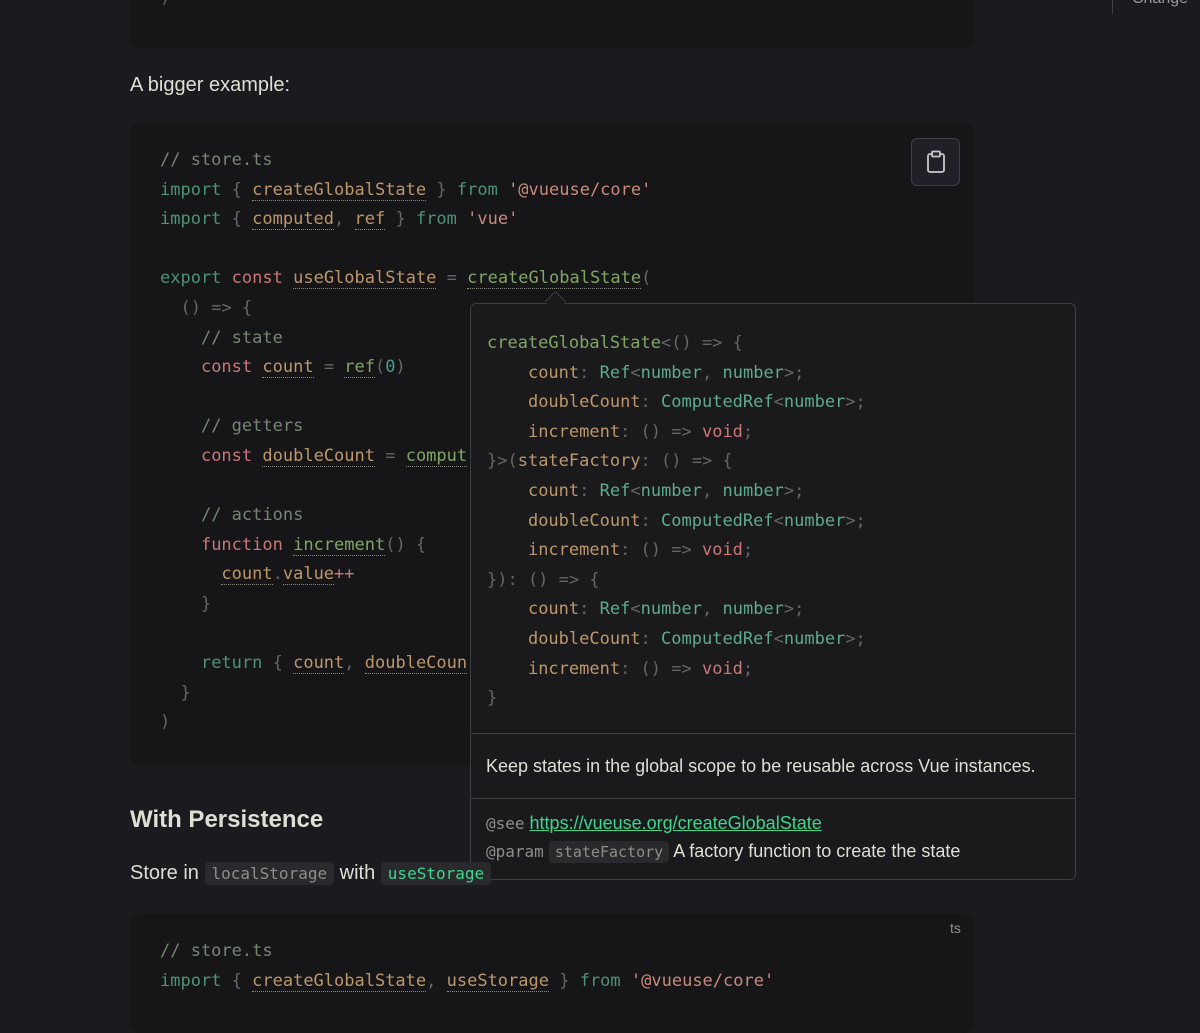 This screenshot has height=1033, width=1200. I want to click on see-tag-name: @see, so click(505, 823).